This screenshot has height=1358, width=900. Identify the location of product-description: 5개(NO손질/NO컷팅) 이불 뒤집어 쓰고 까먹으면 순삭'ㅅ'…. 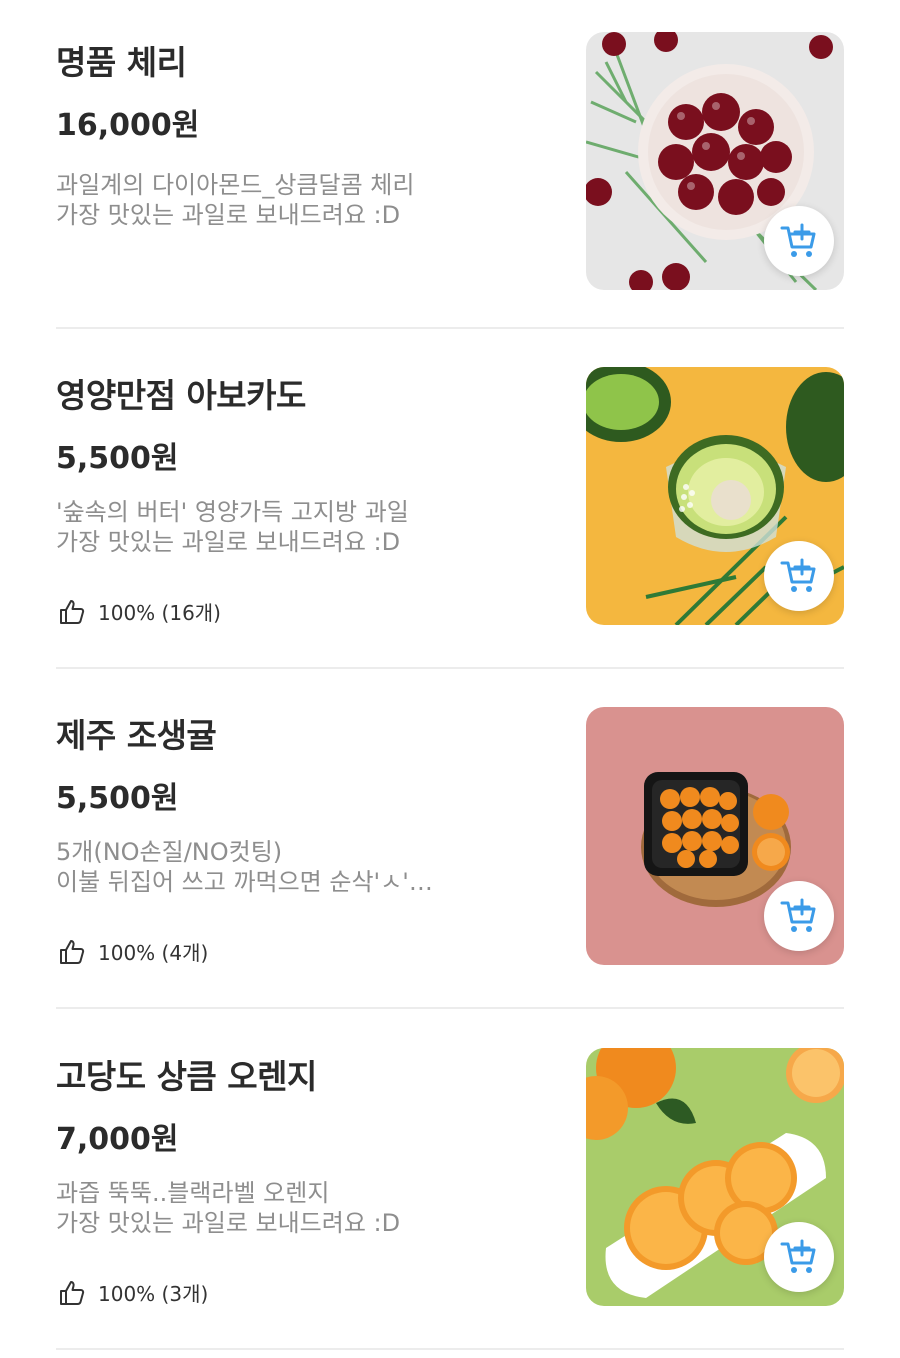
(306, 867).